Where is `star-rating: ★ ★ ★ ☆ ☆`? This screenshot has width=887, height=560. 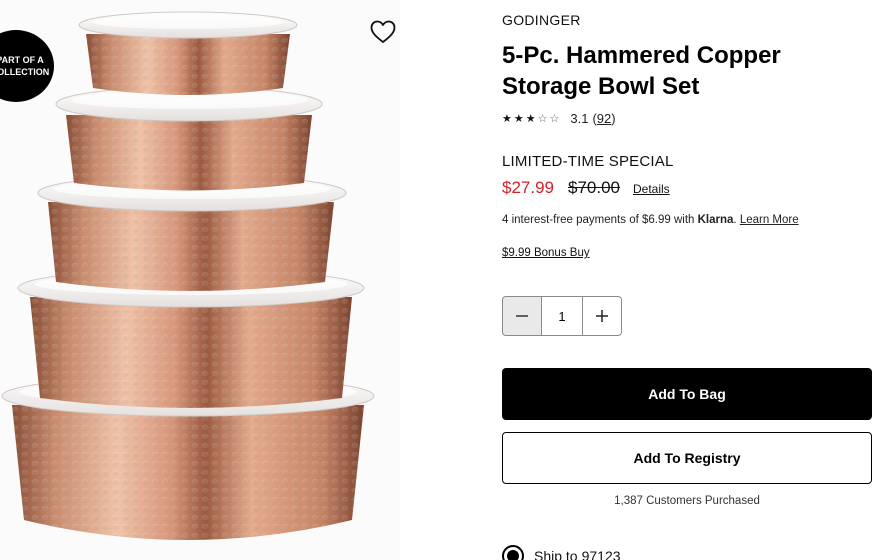 star-rating: ★ ★ ★ ☆ ☆ is located at coordinates (531, 118).